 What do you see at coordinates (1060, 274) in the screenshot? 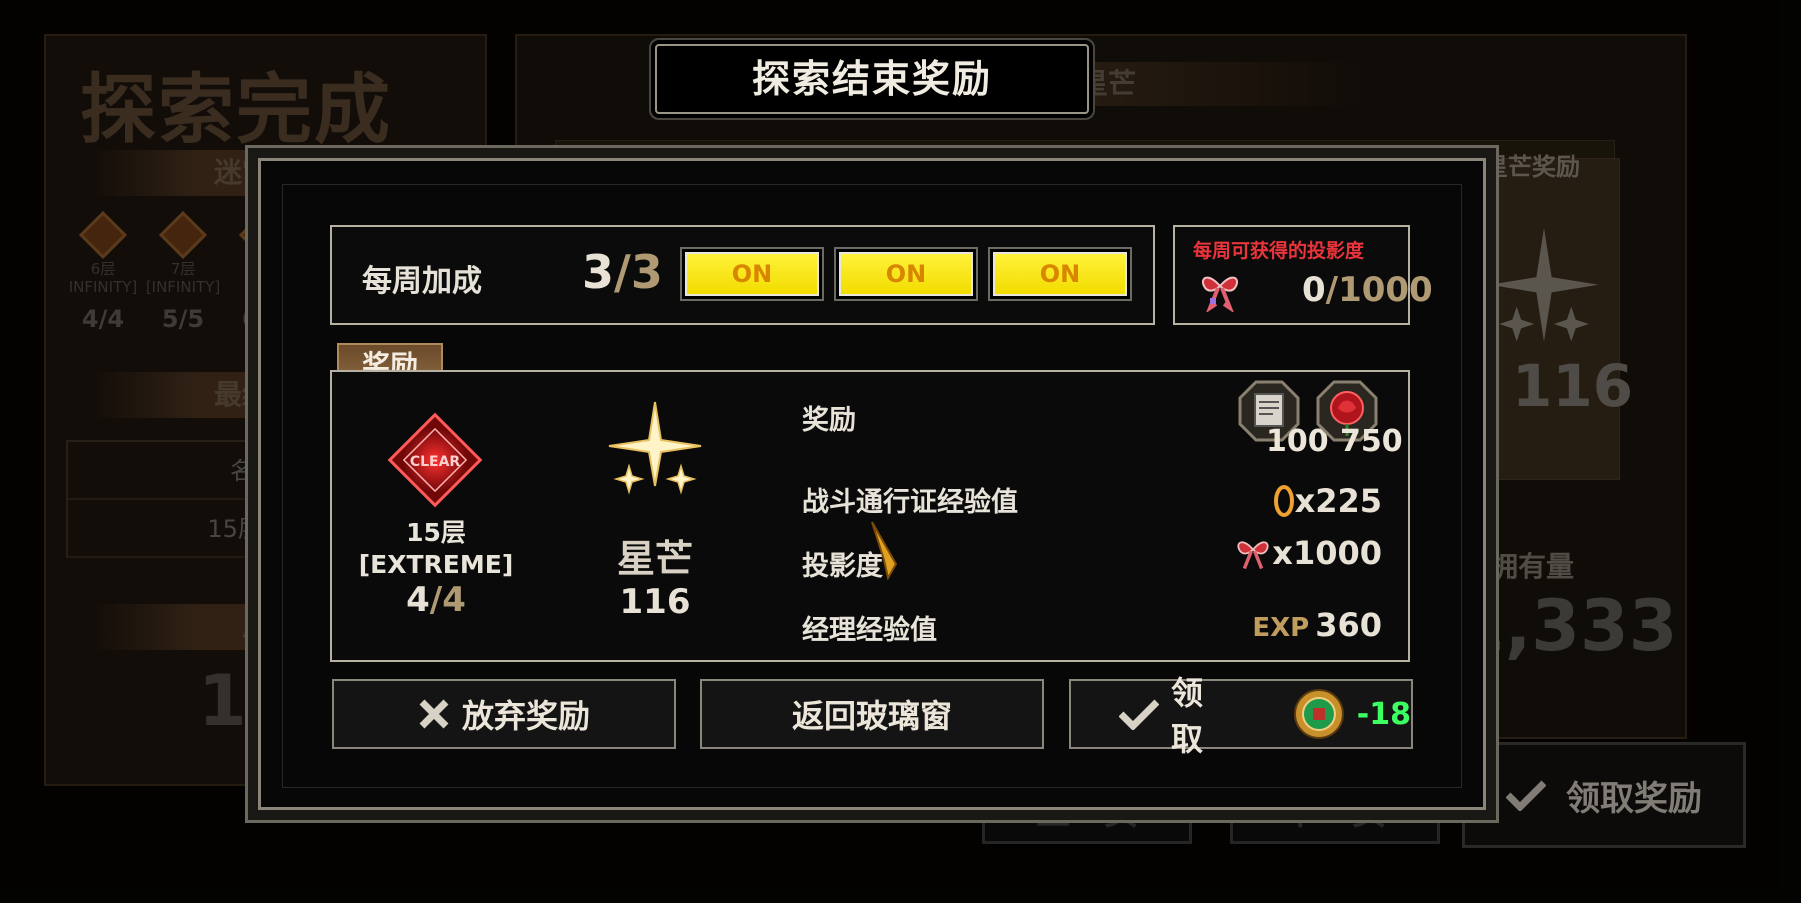
I see `weekly-bonus-toggle-3: ON` at bounding box center [1060, 274].